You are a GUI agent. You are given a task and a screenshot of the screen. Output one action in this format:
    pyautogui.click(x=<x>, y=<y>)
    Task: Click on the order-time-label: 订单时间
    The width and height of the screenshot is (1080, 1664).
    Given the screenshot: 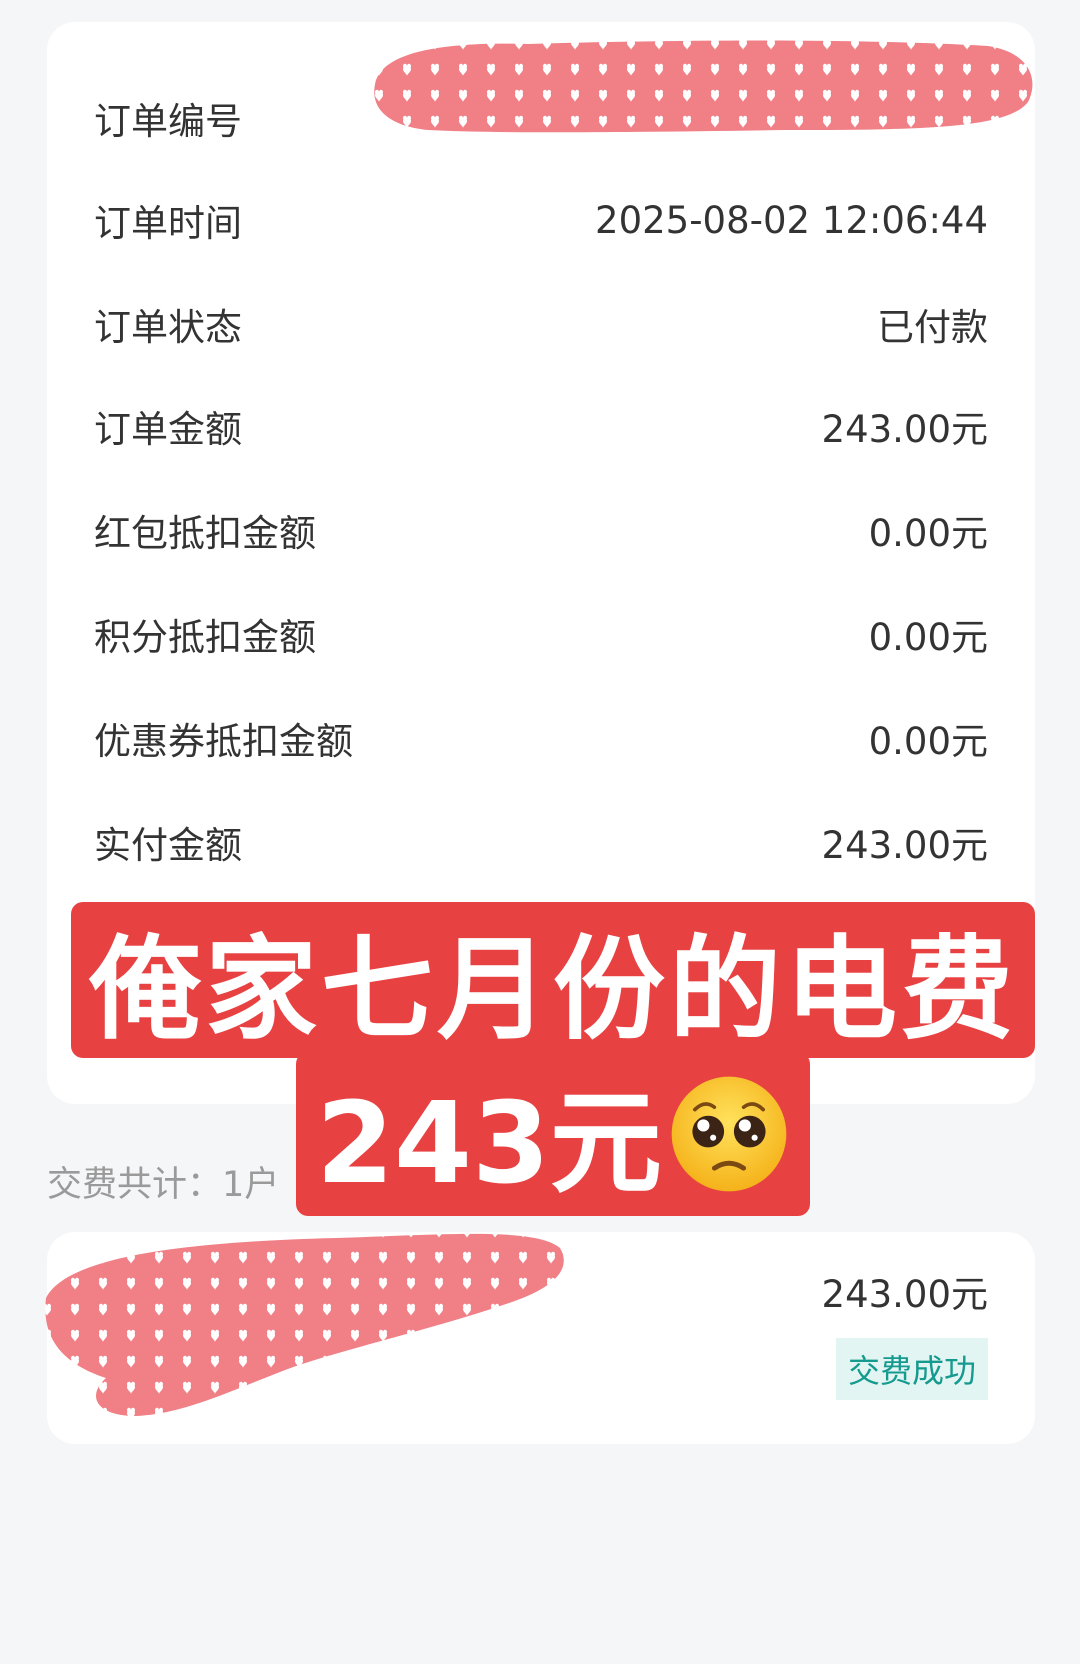 What is the action you would take?
    pyautogui.click(x=168, y=223)
    